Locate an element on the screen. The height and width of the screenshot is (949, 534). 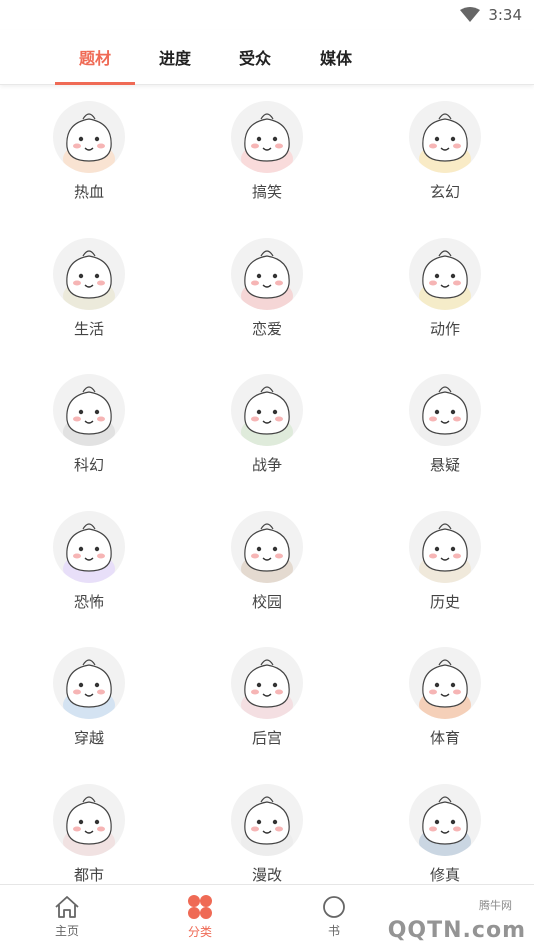
top-tab-bar: 题材 进度 受众 媒体 is located at coordinates (267, 57).